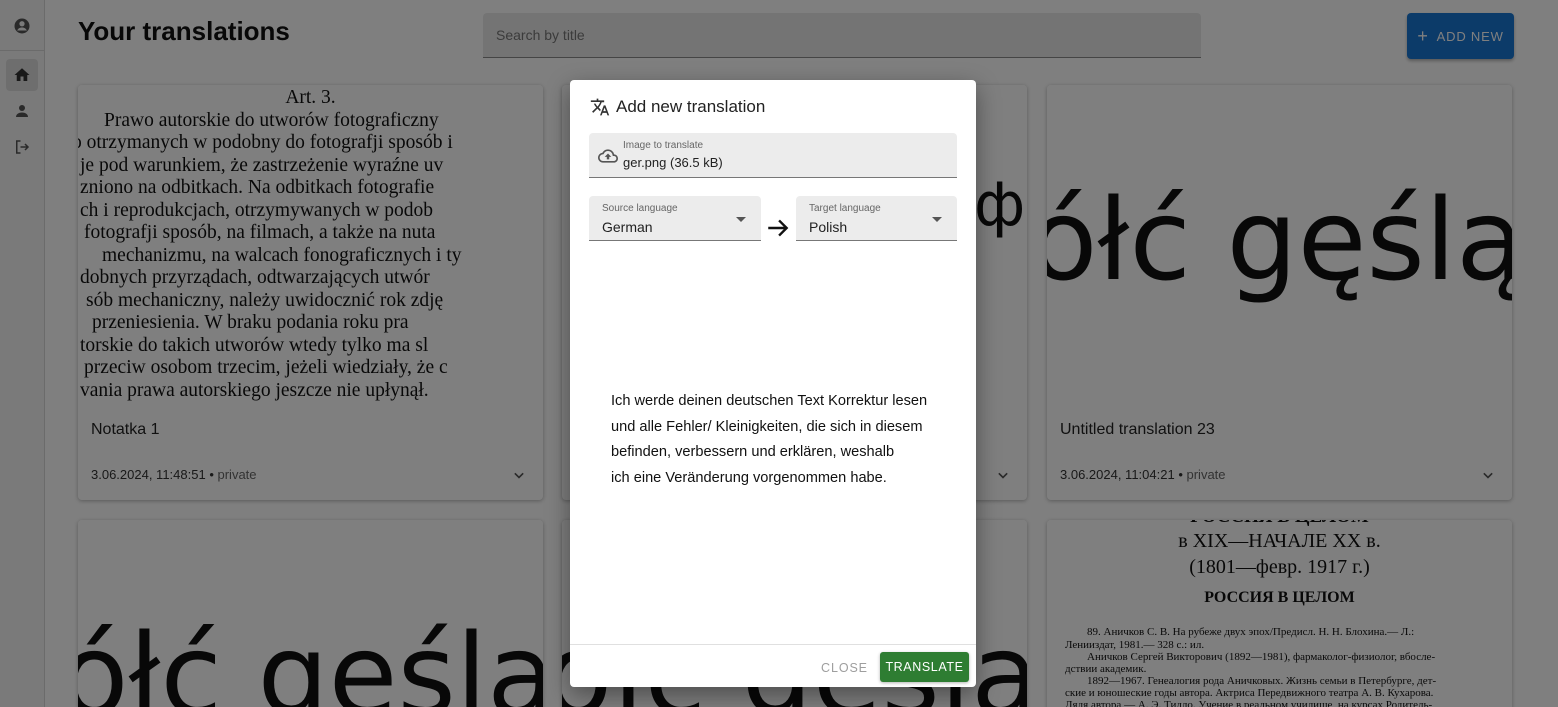 The height and width of the screenshot is (707, 1558). Describe the element at coordinates (691, 106) in the screenshot. I see `dialog-title: Add new translation` at that location.